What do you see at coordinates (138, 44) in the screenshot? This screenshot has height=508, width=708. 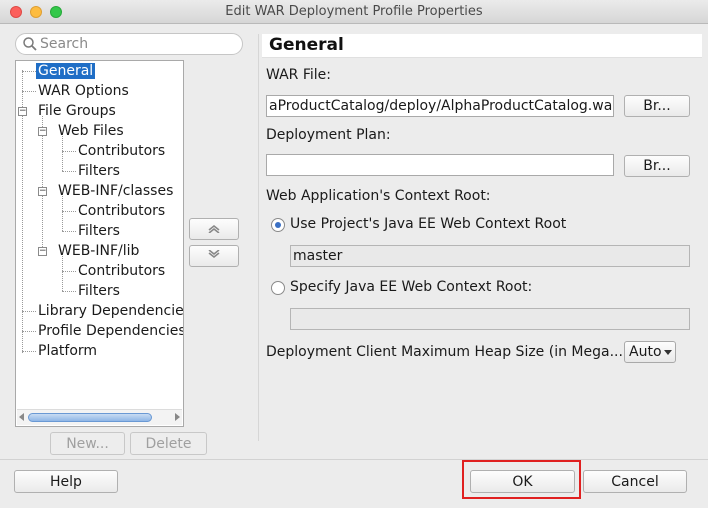 I see `search-input` at bounding box center [138, 44].